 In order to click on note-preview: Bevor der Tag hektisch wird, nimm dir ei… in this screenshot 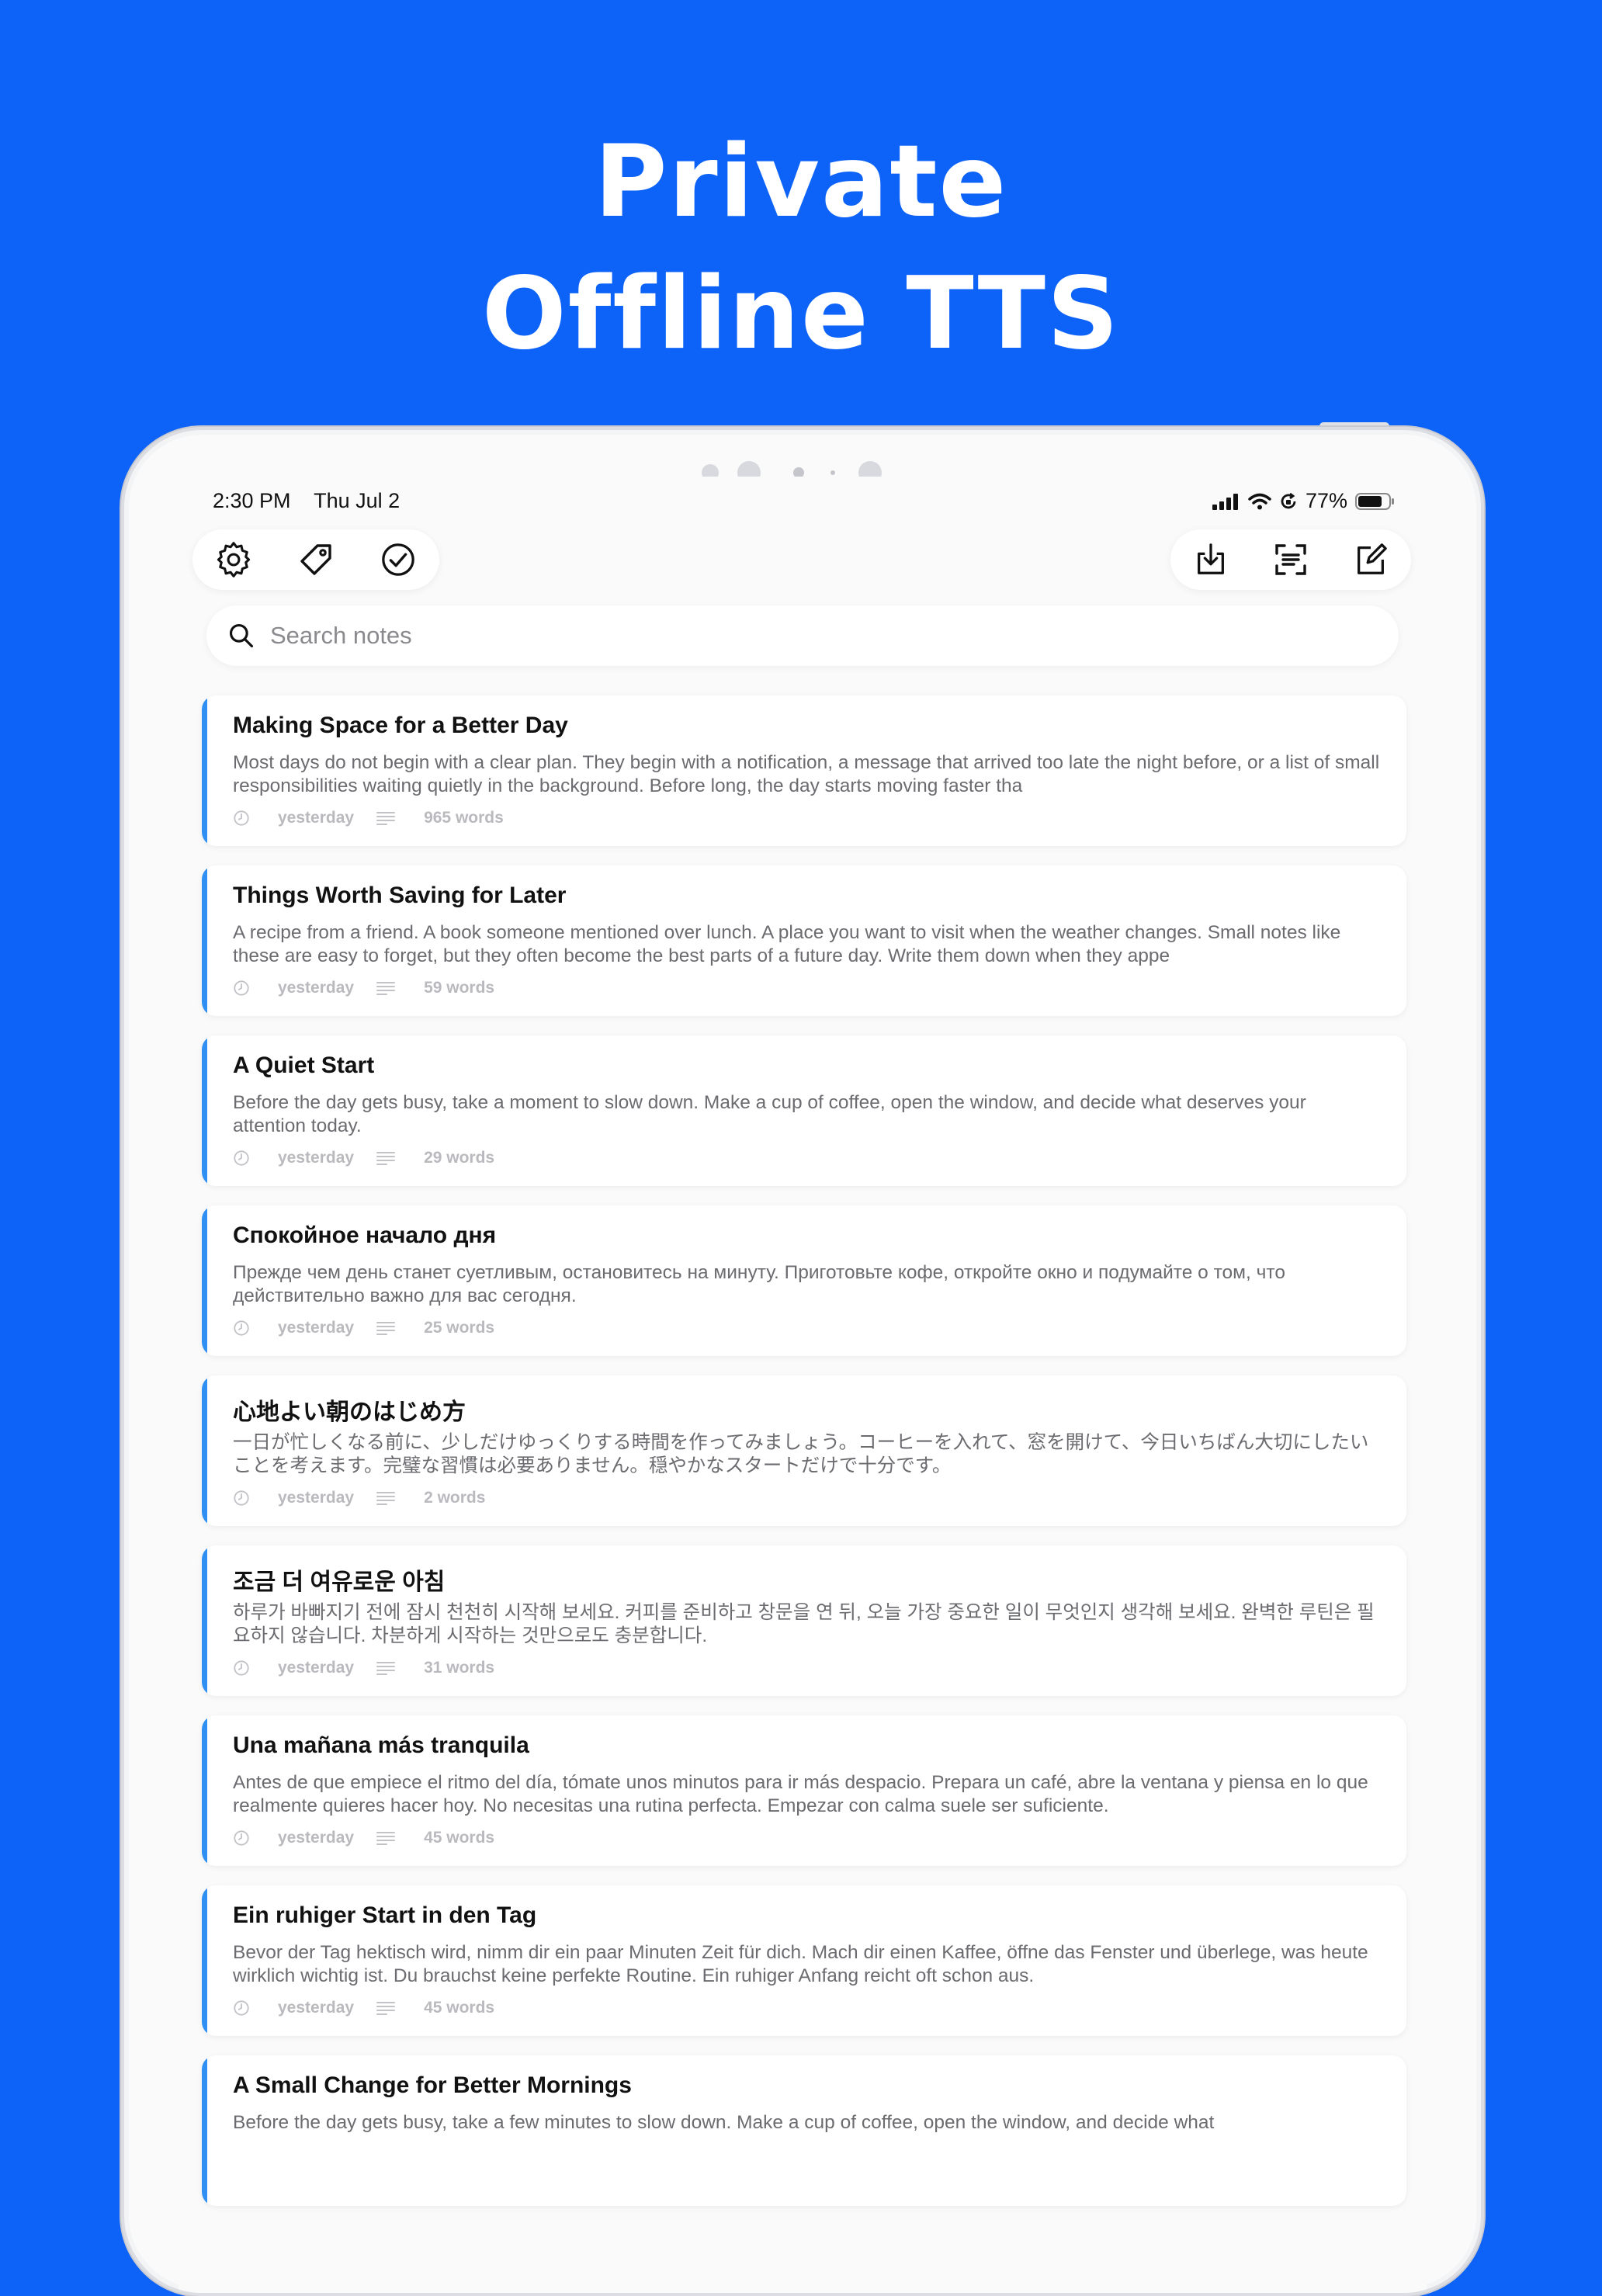, I will do `click(801, 1964)`.